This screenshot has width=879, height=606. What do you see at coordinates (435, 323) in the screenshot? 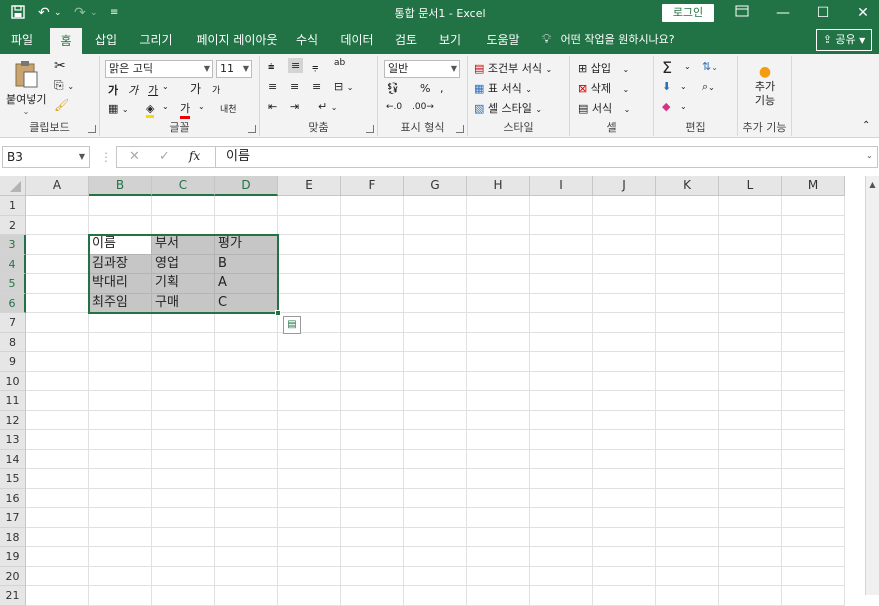
I see `cell-g7` at bounding box center [435, 323].